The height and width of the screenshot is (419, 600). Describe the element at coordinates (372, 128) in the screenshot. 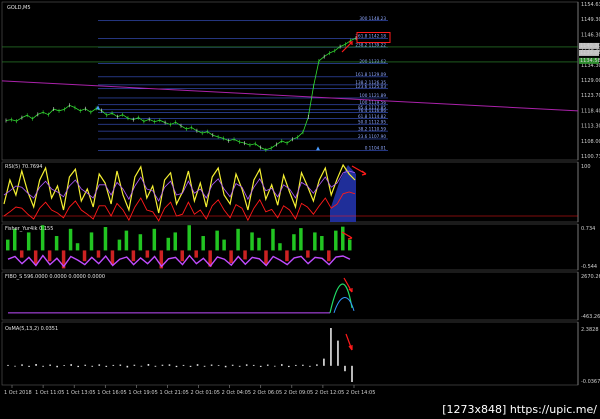

I see `fib-level-label: 38.2 1110.59` at that location.